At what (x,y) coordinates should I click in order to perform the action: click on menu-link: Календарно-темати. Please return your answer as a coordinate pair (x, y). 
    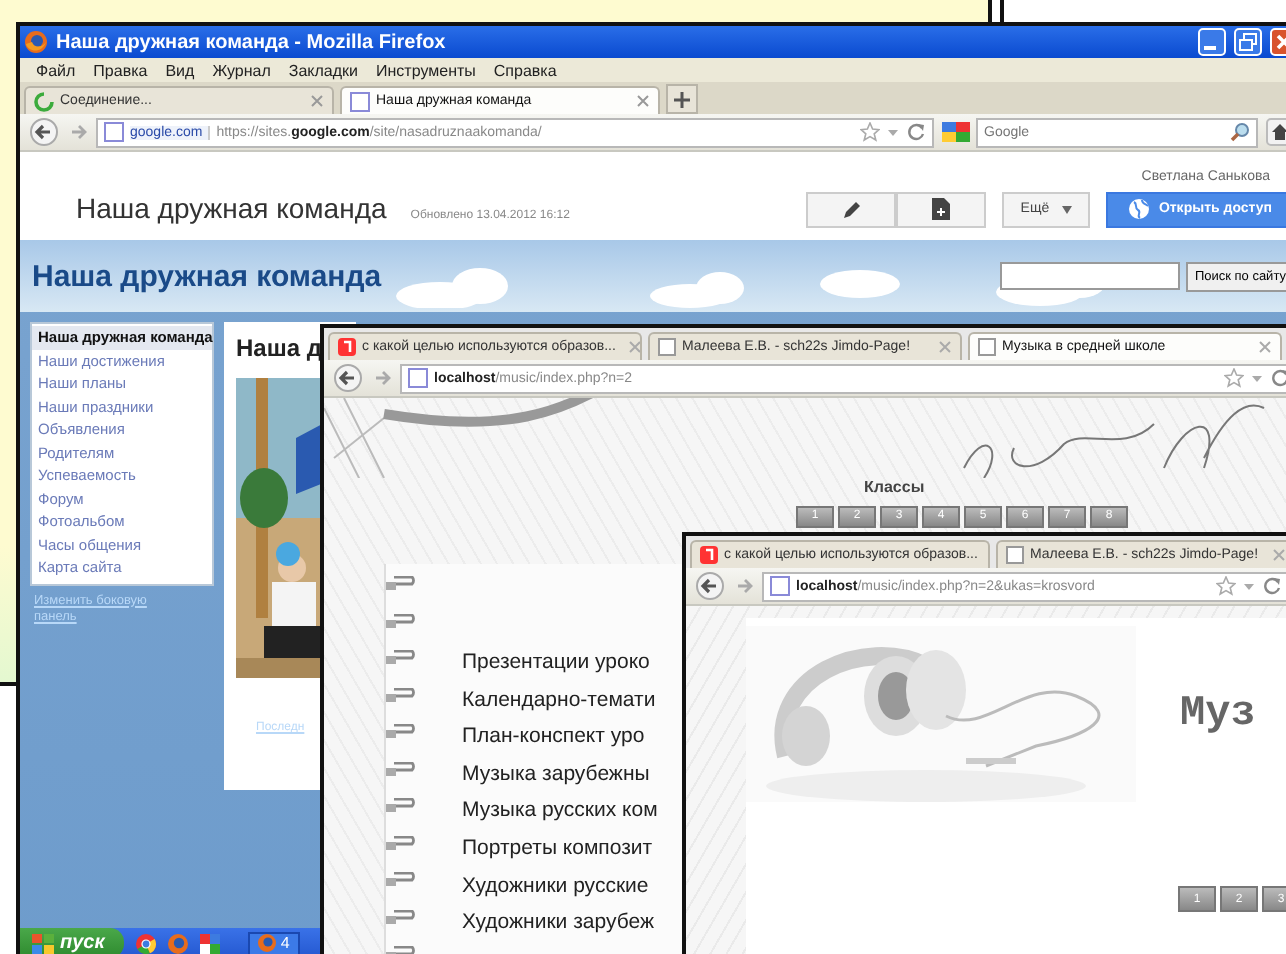
    Looking at the image, I should click on (560, 700).